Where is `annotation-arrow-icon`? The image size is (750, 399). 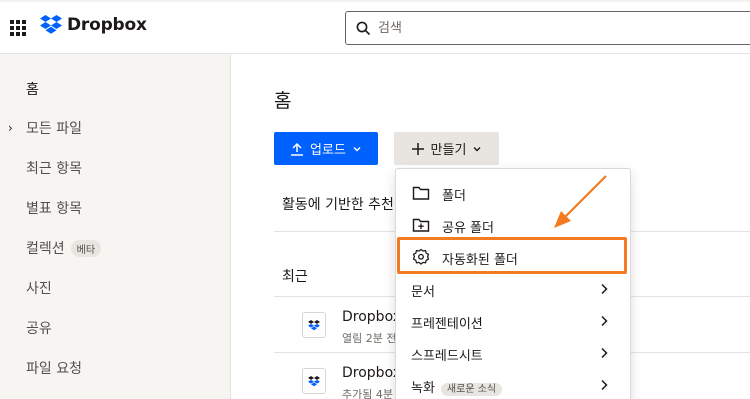 annotation-arrow-icon is located at coordinates (580, 201).